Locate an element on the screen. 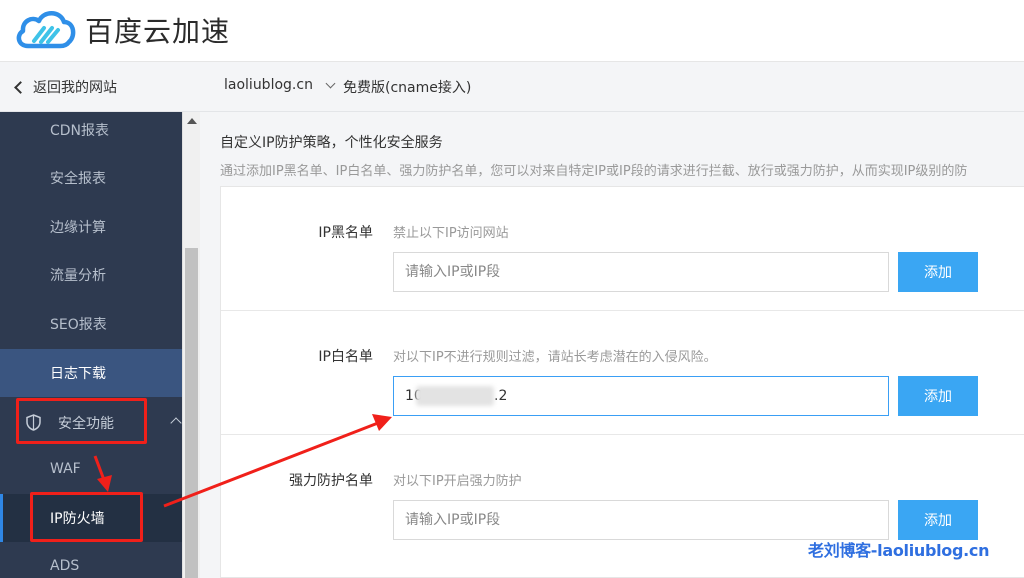  whitelist-add-button: 添加 is located at coordinates (938, 396).